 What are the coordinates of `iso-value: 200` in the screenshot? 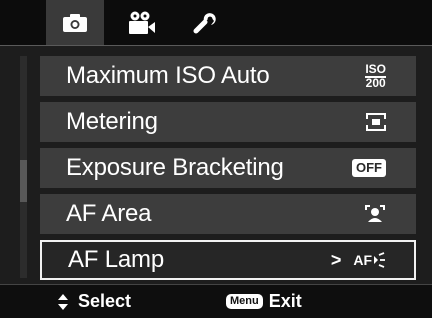 It's located at (375, 82).